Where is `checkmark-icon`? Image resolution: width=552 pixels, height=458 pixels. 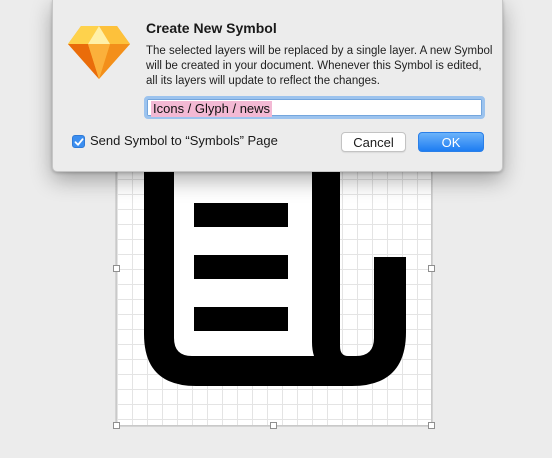 checkmark-icon is located at coordinates (79, 142).